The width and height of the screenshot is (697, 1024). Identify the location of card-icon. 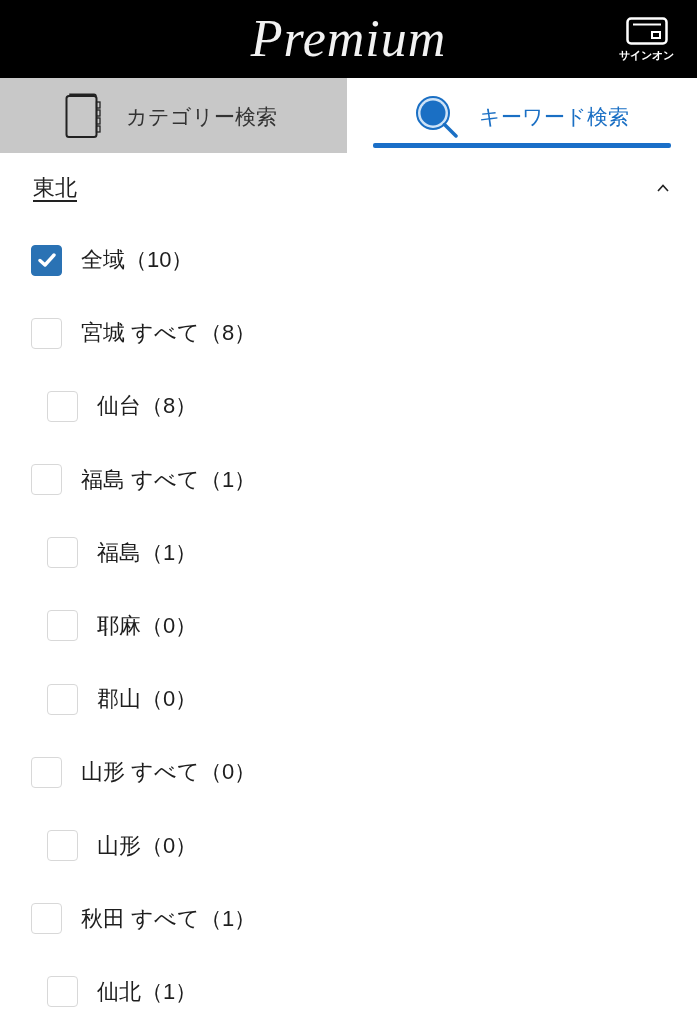
(646, 31).